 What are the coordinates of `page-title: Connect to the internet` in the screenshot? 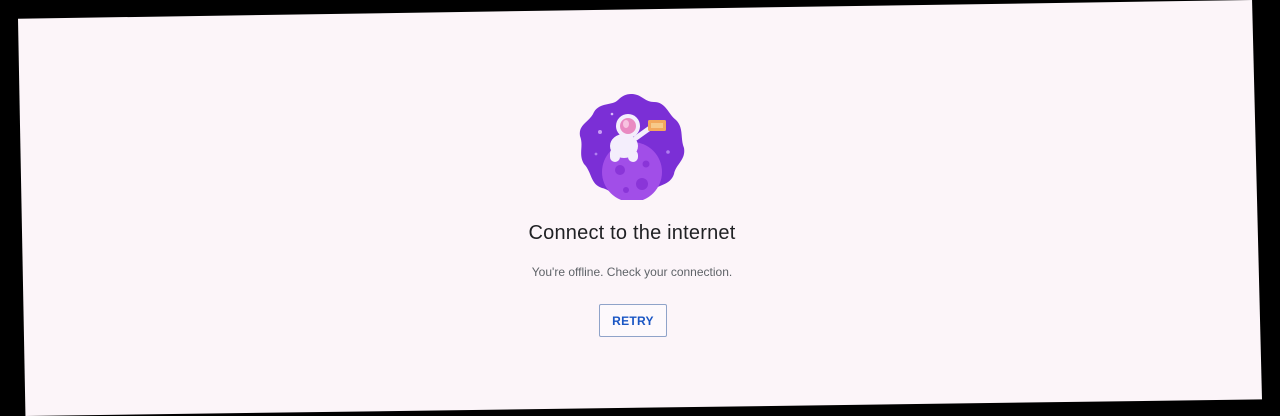 It's located at (632, 233).